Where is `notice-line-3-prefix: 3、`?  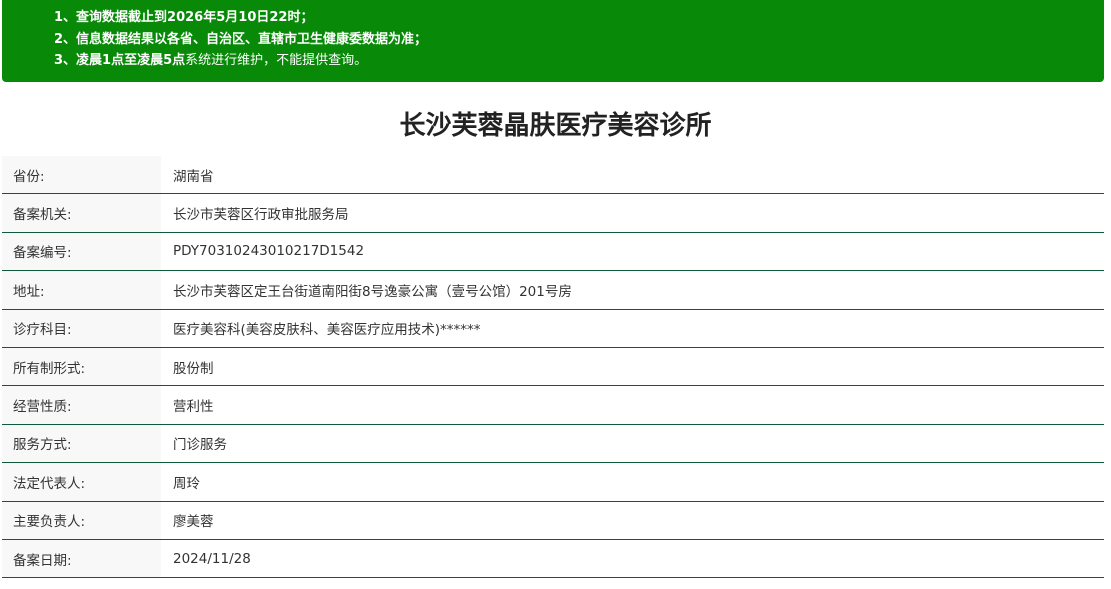
notice-line-3-prefix: 3、 is located at coordinates (65, 60).